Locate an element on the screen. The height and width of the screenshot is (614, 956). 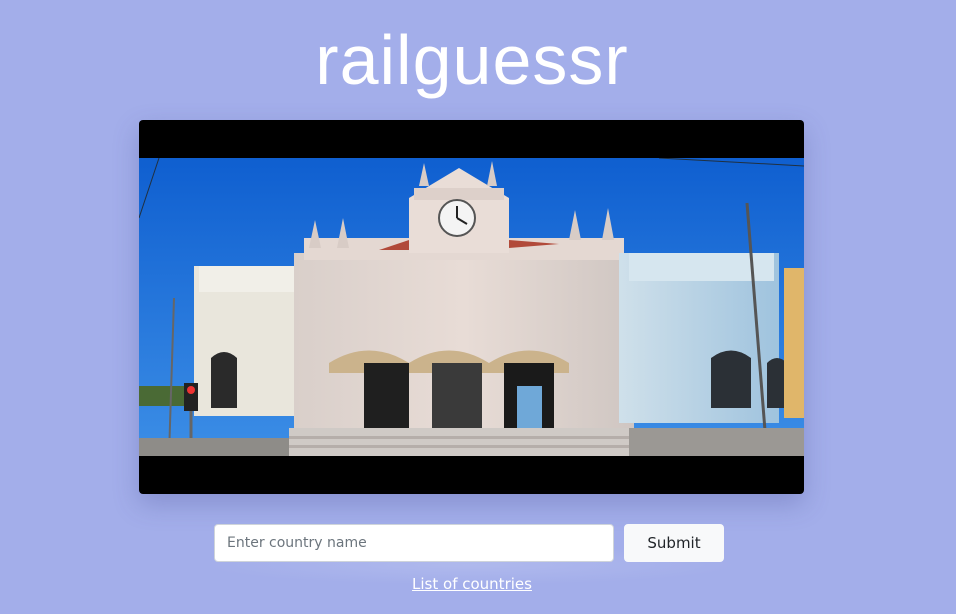
countries-link-wrapper: List of countries is located at coordinates (472, 584).